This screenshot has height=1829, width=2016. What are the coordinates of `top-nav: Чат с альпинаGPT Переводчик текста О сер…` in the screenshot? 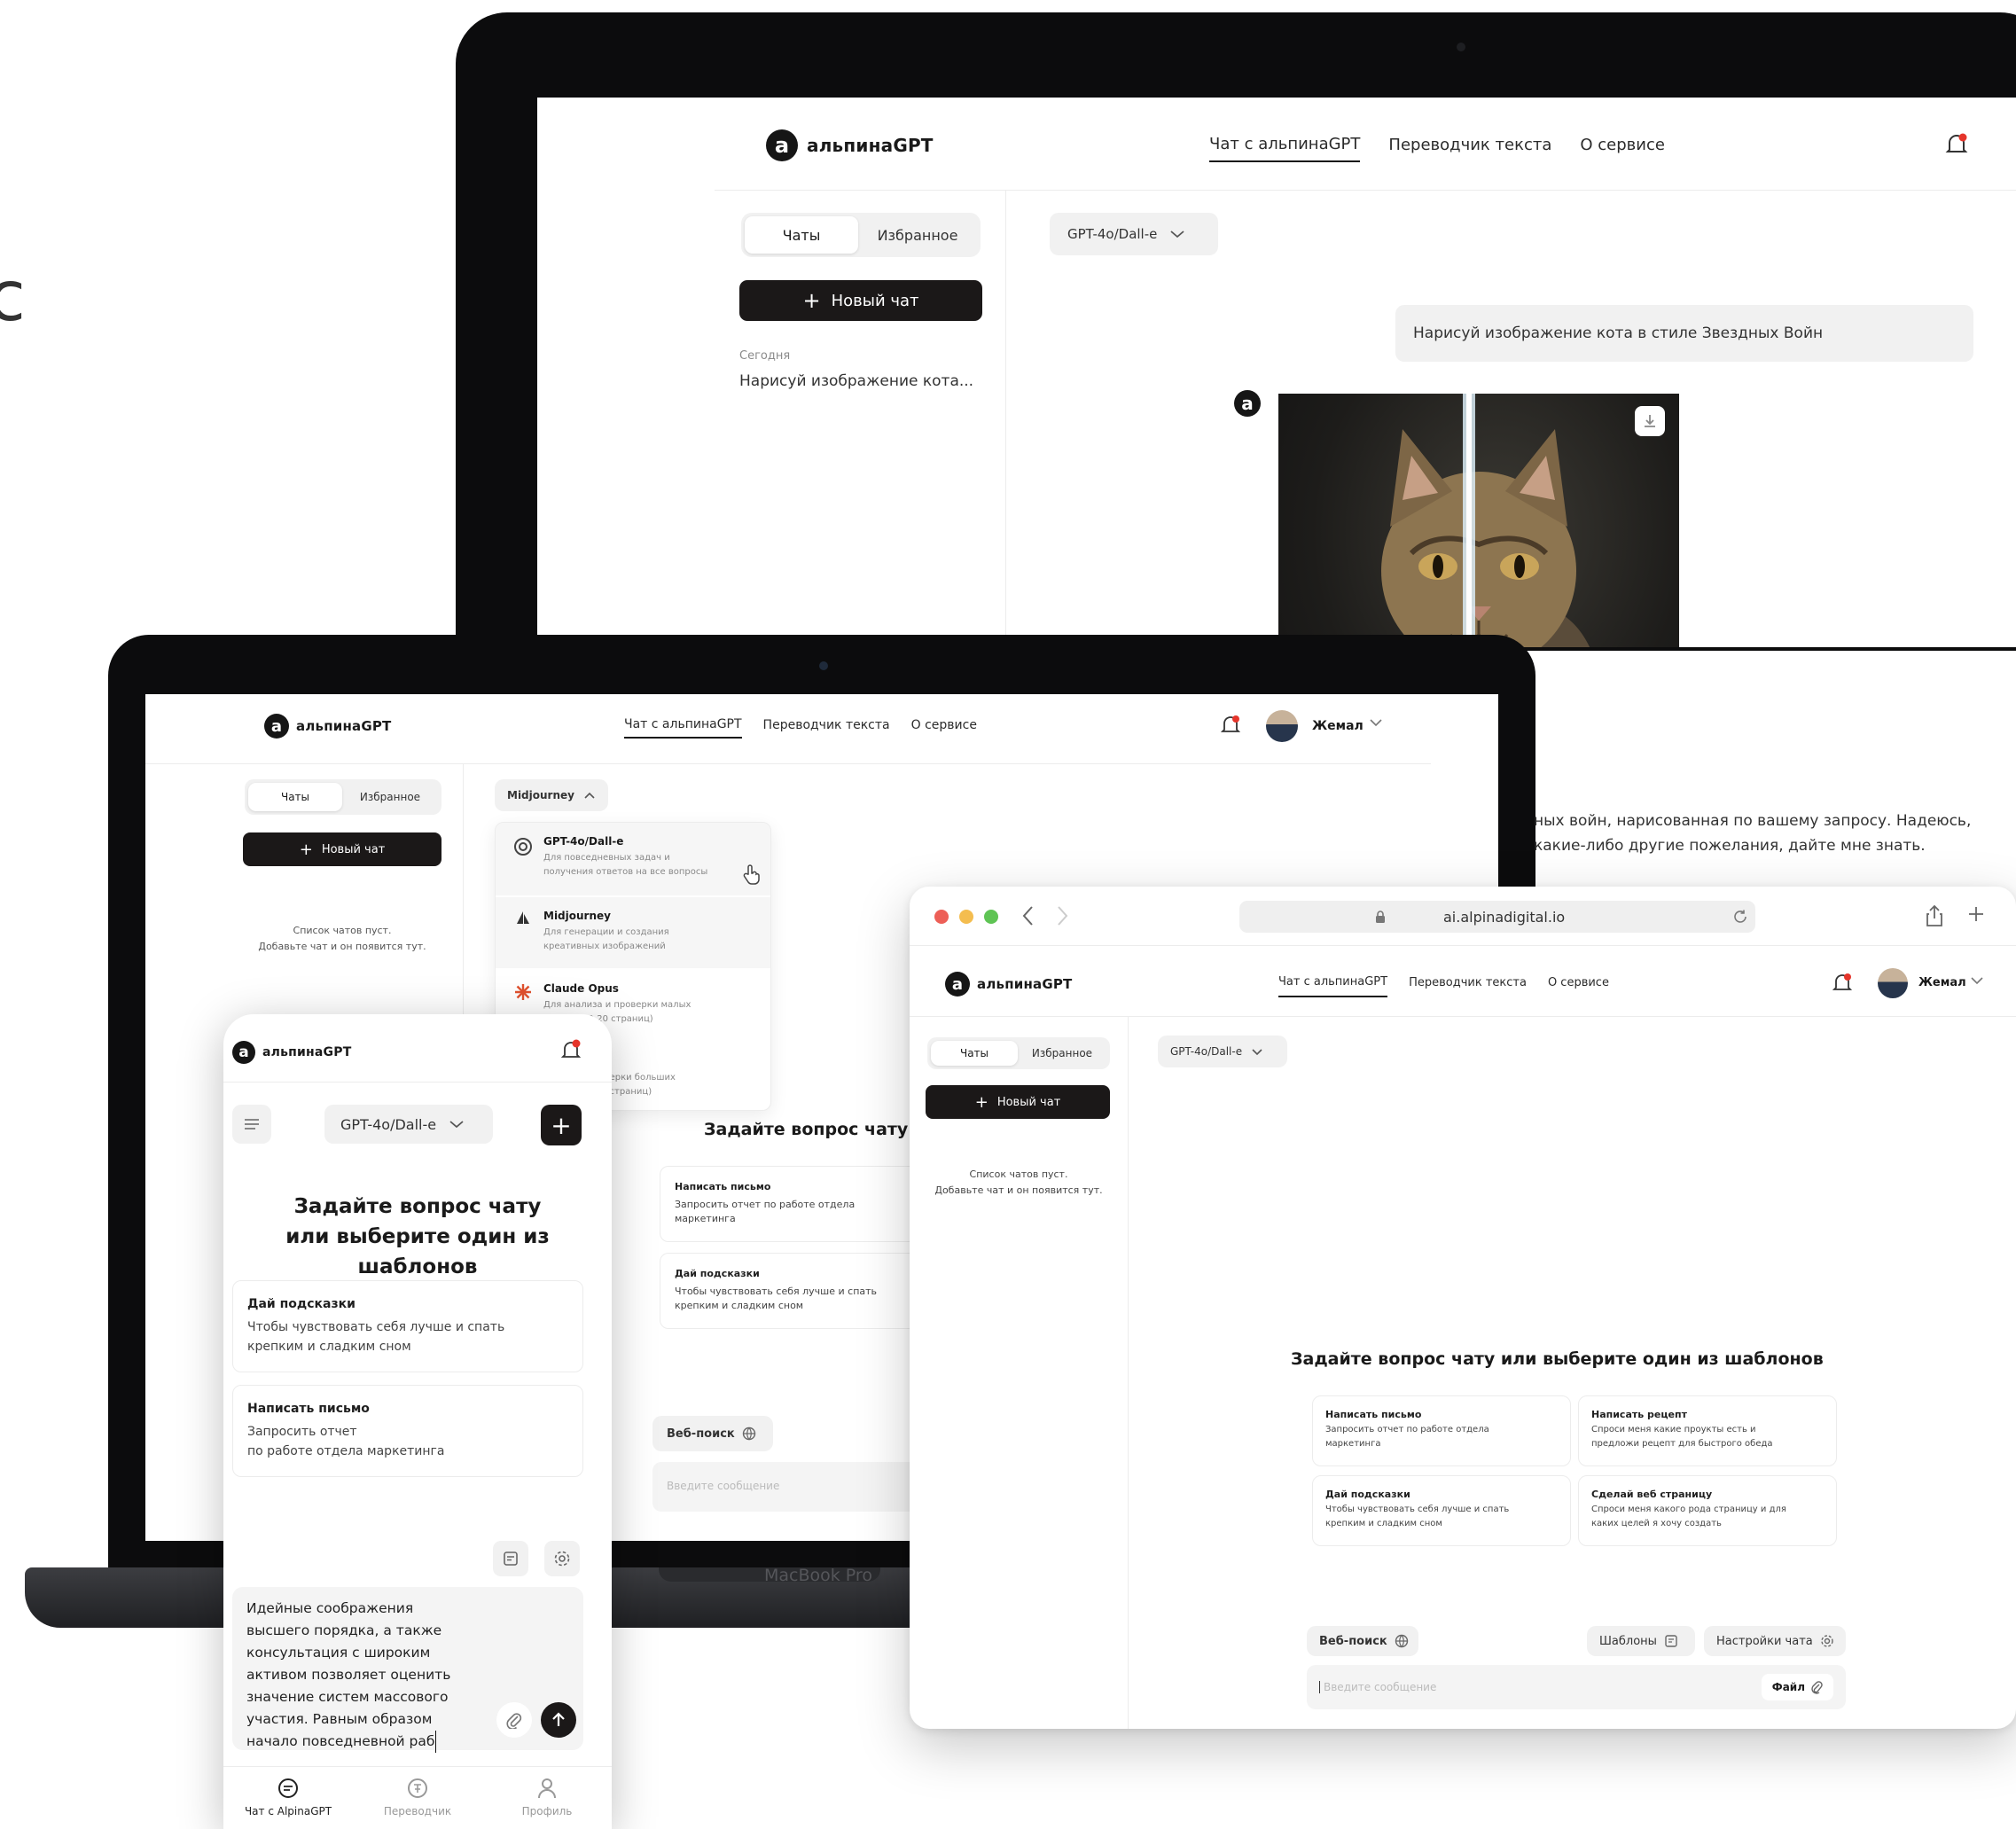 It's located at (1443, 986).